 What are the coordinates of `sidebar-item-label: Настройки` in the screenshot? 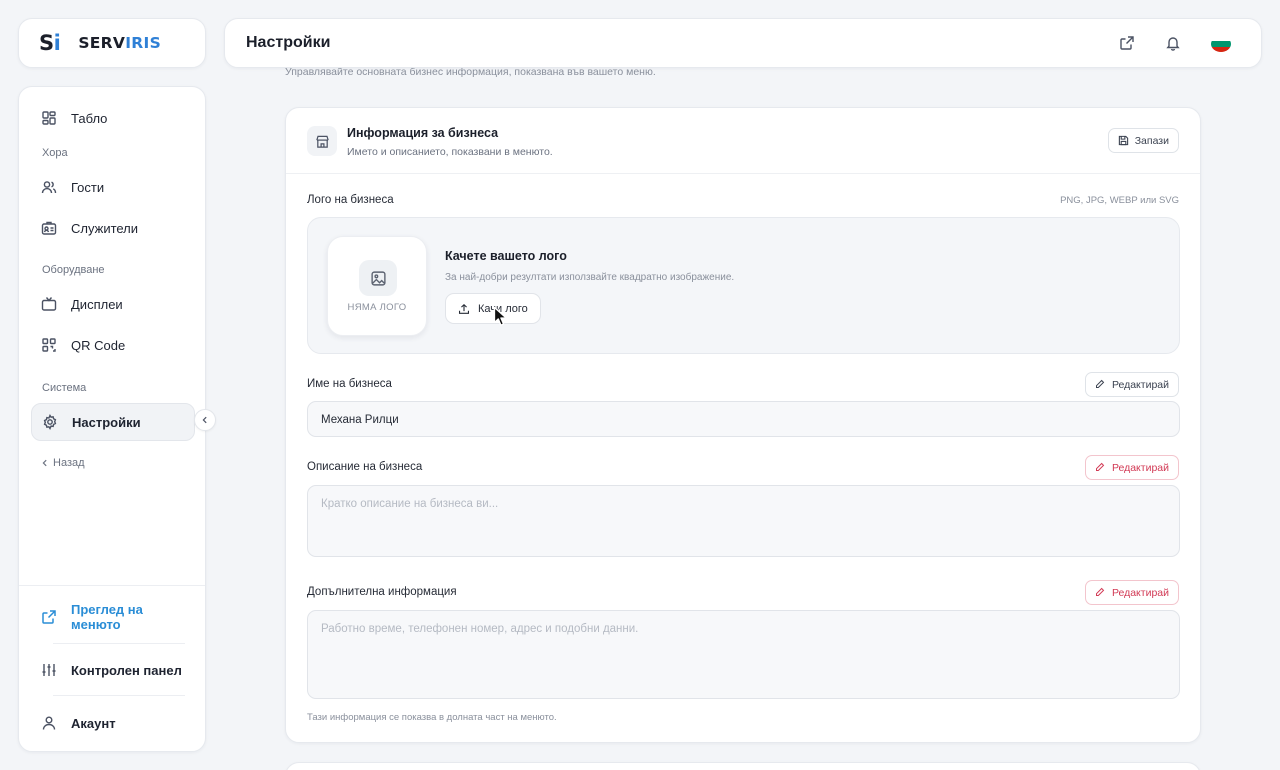 It's located at (106, 422).